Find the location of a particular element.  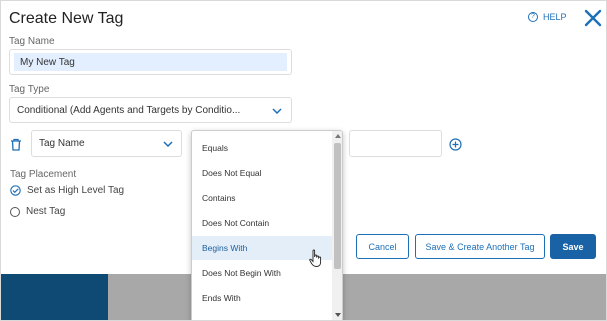

placement-option-high-level: Set as High Level Tag is located at coordinates (67, 190).